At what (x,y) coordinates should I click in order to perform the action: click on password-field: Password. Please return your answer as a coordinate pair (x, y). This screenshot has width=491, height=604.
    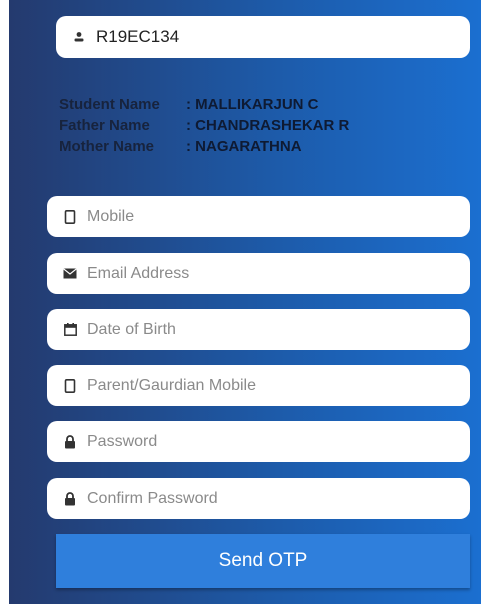
    Looking at the image, I should click on (258, 441).